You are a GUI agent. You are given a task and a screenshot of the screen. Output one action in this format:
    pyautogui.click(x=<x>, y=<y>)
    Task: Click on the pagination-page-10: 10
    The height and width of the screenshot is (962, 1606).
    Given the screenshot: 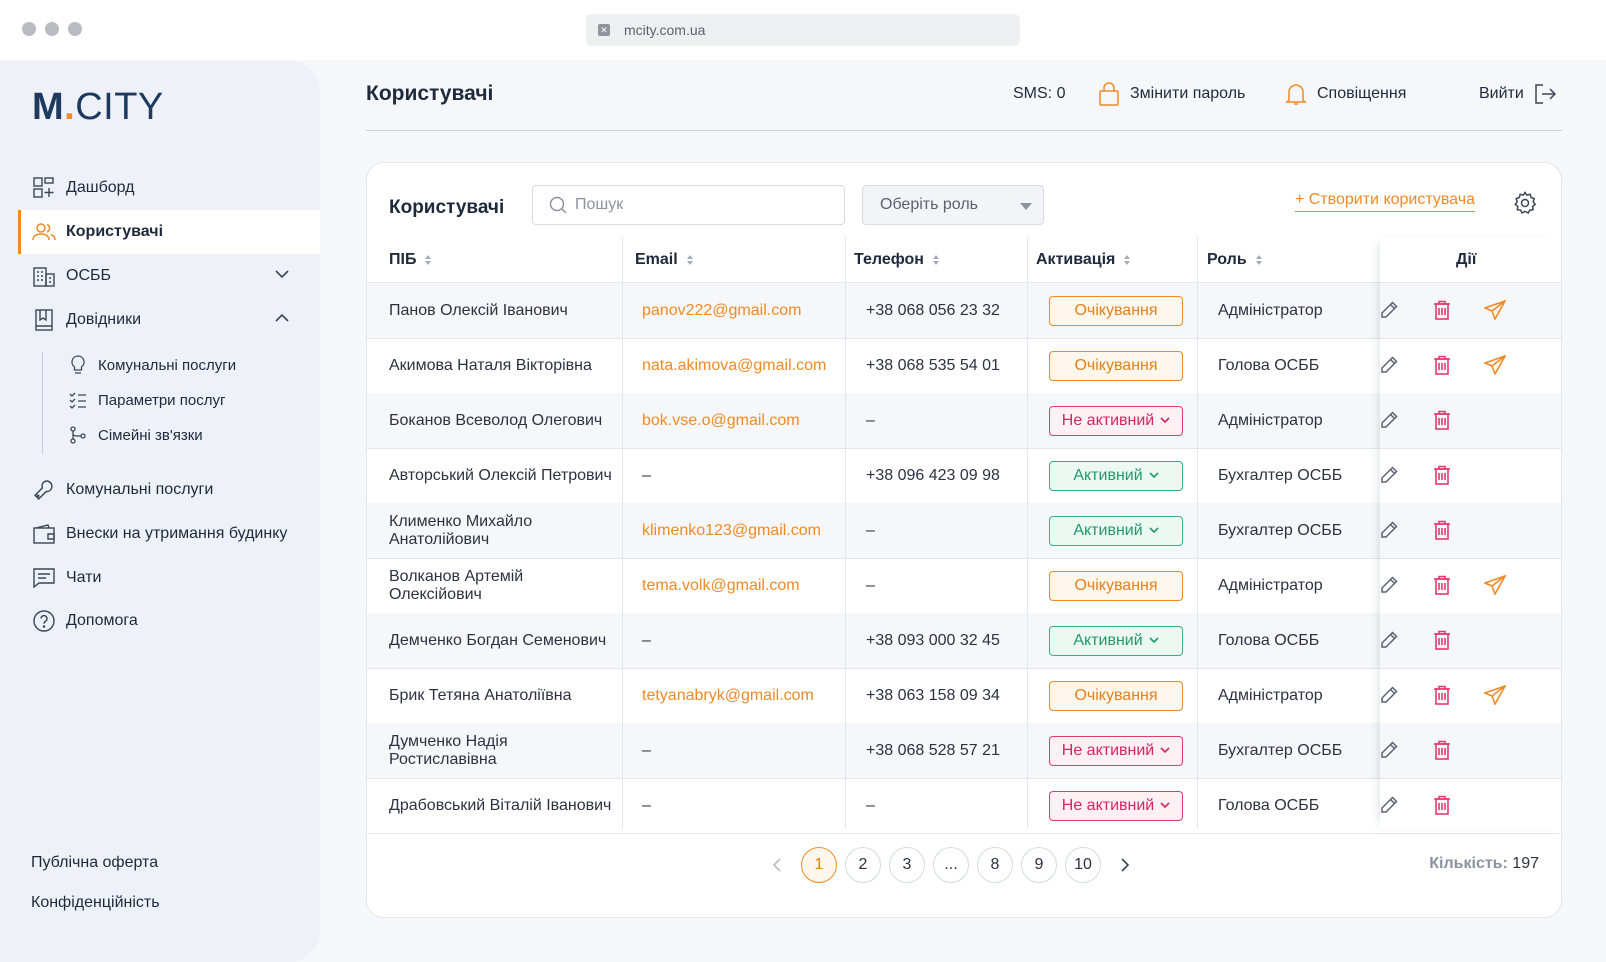 What is the action you would take?
    pyautogui.click(x=1083, y=865)
    